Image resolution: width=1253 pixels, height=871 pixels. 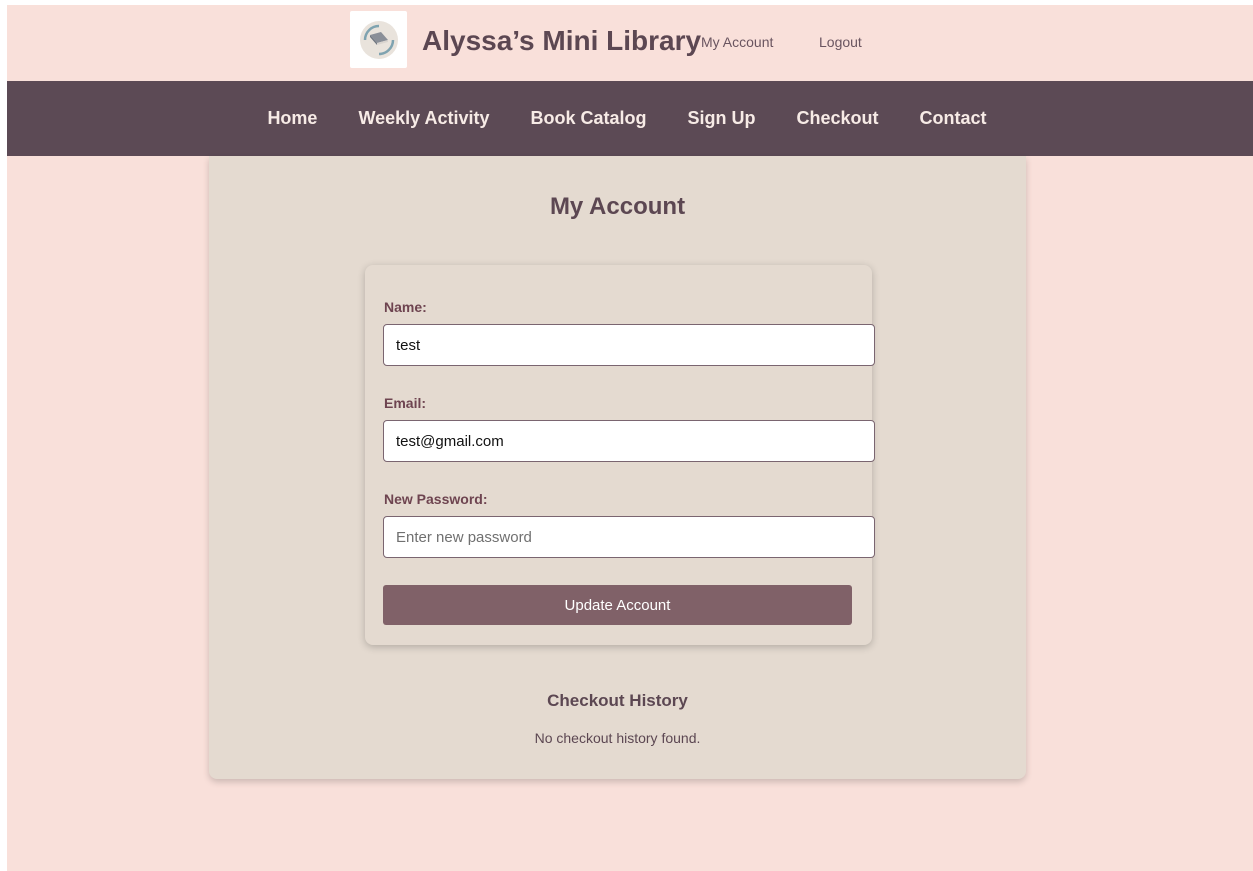 What do you see at coordinates (436, 499) in the screenshot?
I see `password-label: New Password:` at bounding box center [436, 499].